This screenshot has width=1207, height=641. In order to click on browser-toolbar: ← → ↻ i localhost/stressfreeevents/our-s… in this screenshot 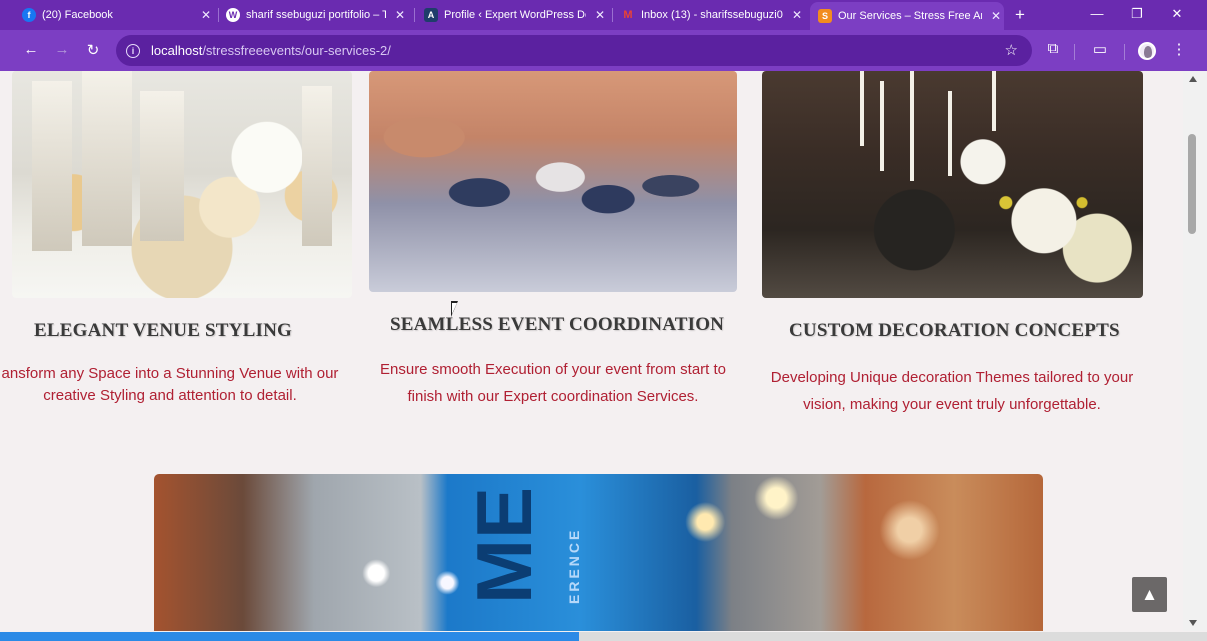, I will do `click(603, 50)`.